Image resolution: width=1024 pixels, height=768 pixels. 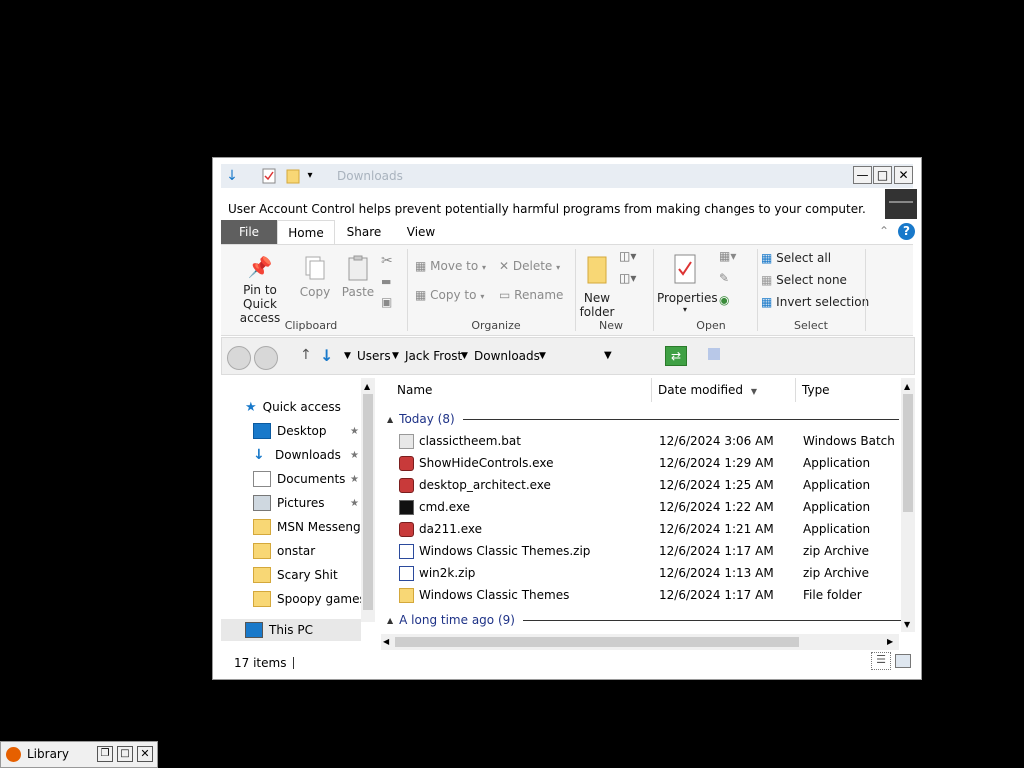 What do you see at coordinates (387, 261) in the screenshot?
I see `cut-icon: ✂` at bounding box center [387, 261].